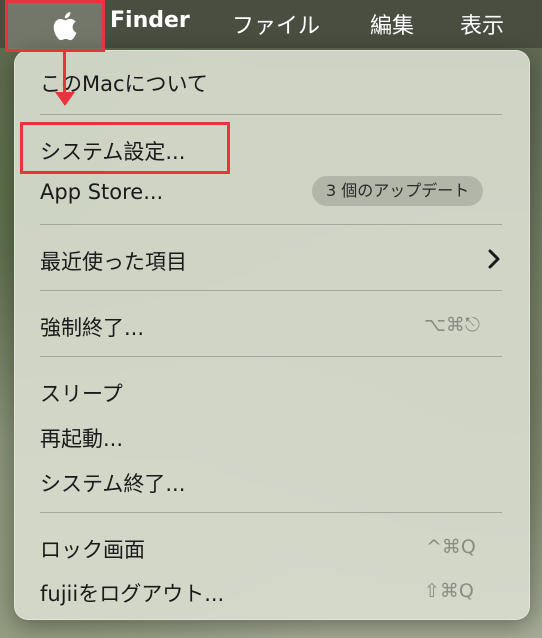 The image size is (542, 638). What do you see at coordinates (449, 591) in the screenshot?
I see `log-out-shortcut: ⇧⌘Q` at bounding box center [449, 591].